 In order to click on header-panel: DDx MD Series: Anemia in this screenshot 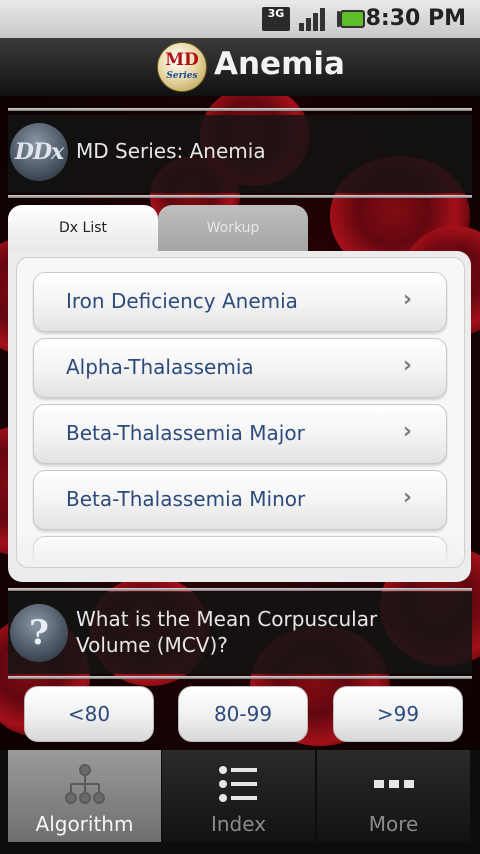, I will do `click(240, 154)`.